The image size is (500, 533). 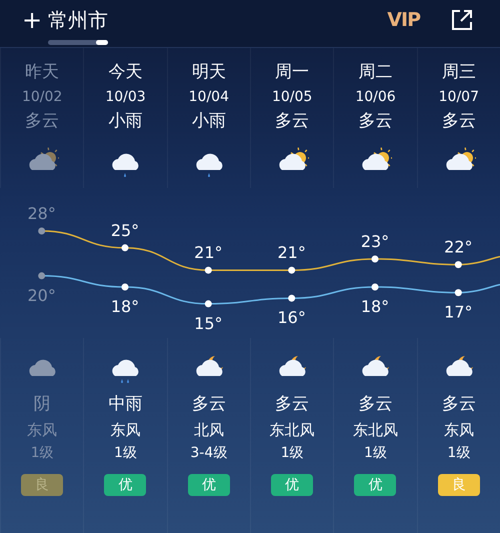 What do you see at coordinates (42, 404) in the screenshot?
I see `night-weather: 阴` at bounding box center [42, 404].